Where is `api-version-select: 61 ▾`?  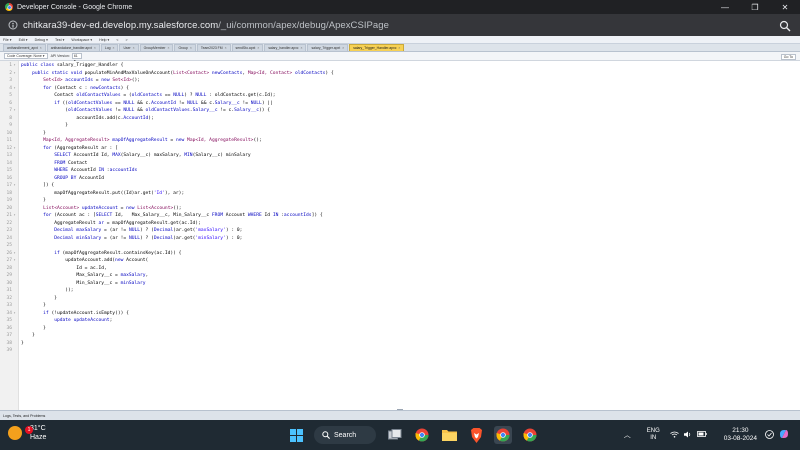 api-version-select: 61 ▾ is located at coordinates (76, 58).